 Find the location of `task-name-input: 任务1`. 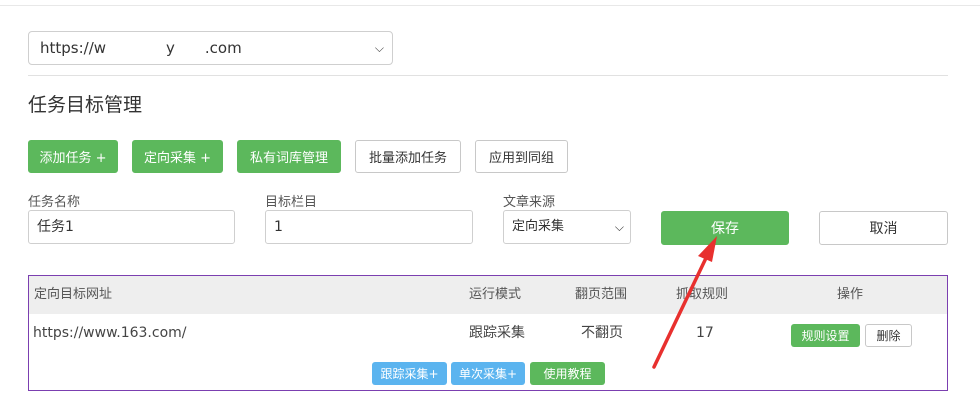

task-name-input: 任务1 is located at coordinates (131, 227).